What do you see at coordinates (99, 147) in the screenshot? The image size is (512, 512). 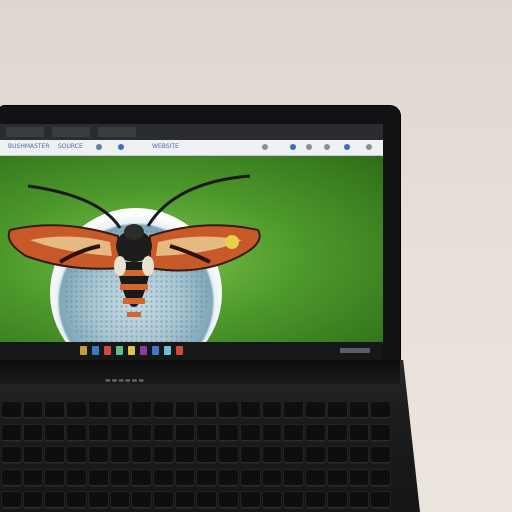 I see `browser-back-icon` at bounding box center [99, 147].